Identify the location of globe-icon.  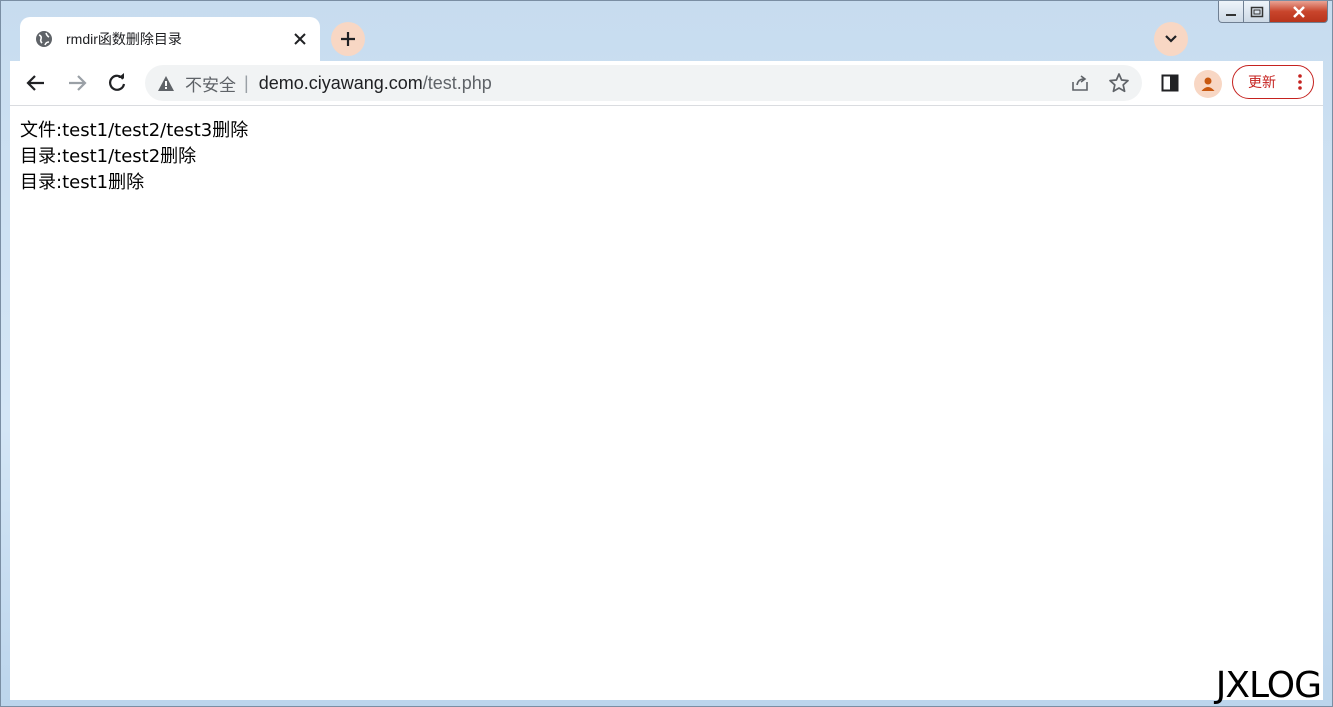
(44, 39).